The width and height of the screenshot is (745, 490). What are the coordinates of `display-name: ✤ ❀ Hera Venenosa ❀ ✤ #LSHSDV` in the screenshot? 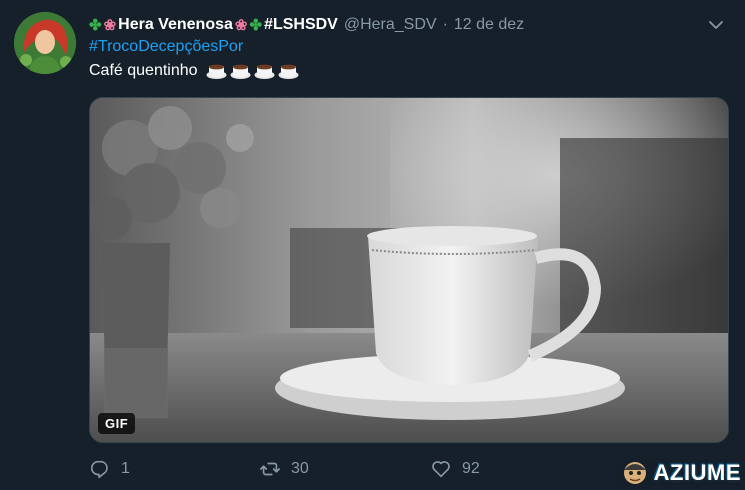 It's located at (213, 25).